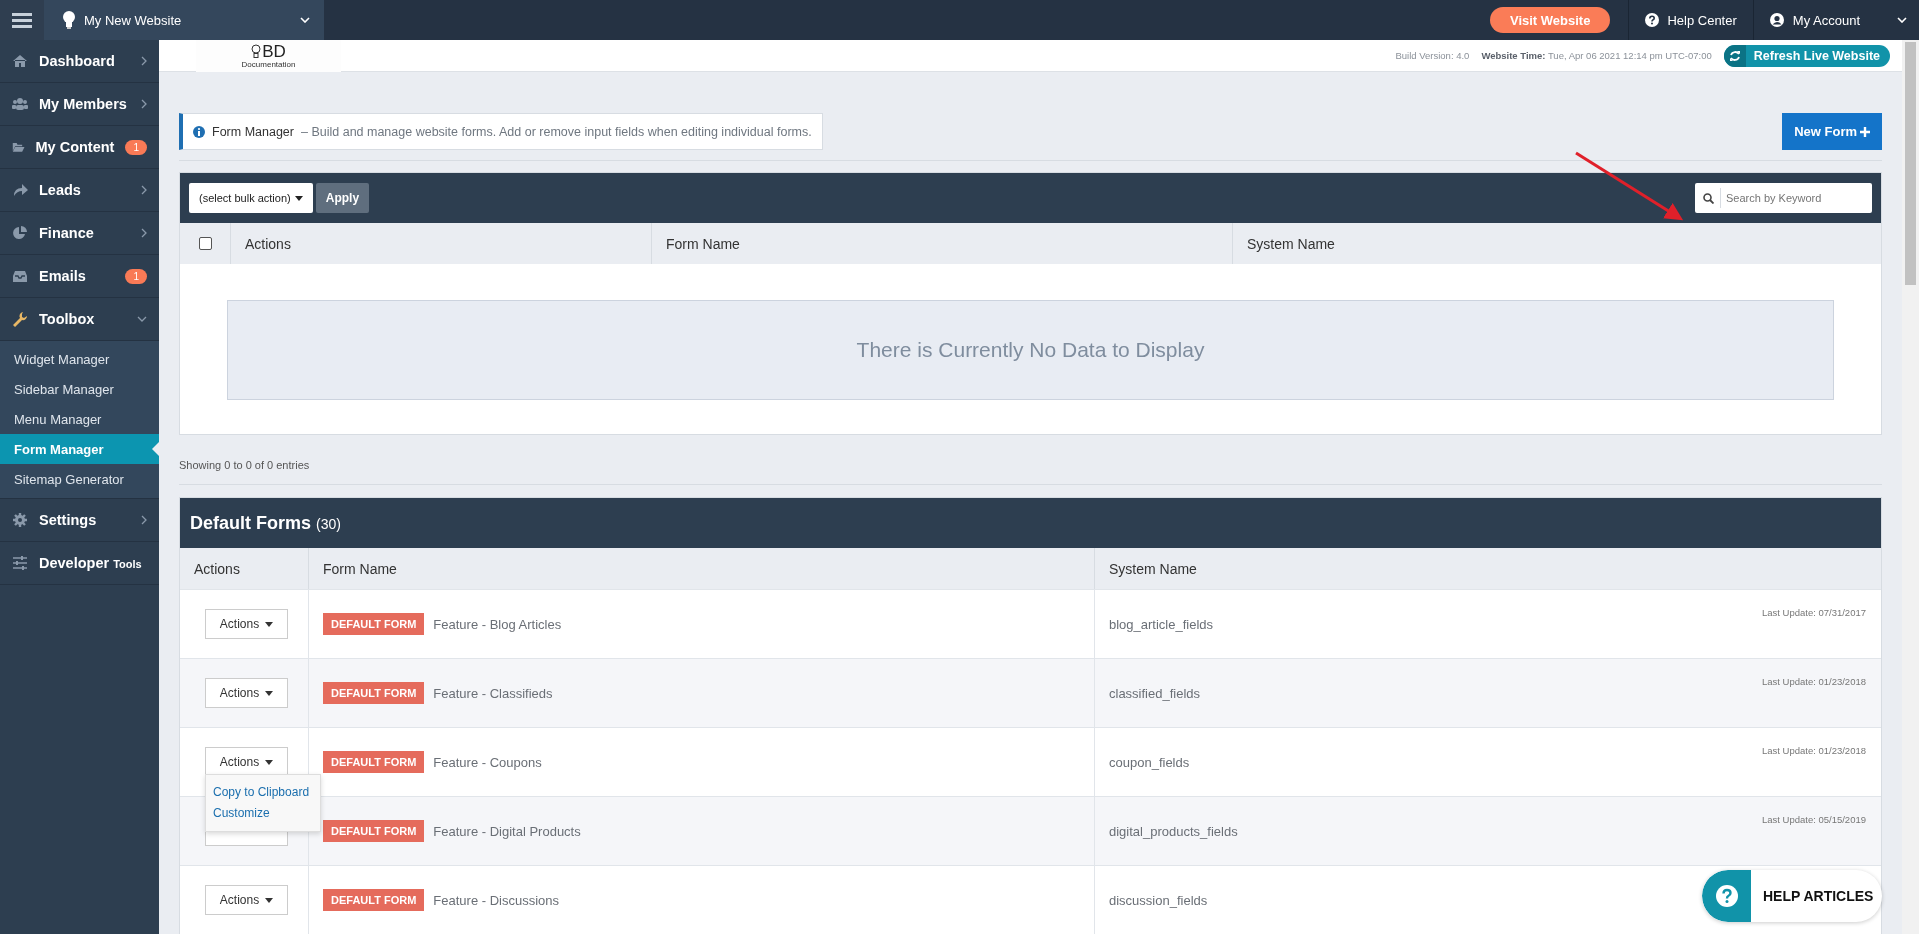 The image size is (1919, 934). I want to click on last-update-date: Last Update: 07/31/2017, so click(1813, 612).